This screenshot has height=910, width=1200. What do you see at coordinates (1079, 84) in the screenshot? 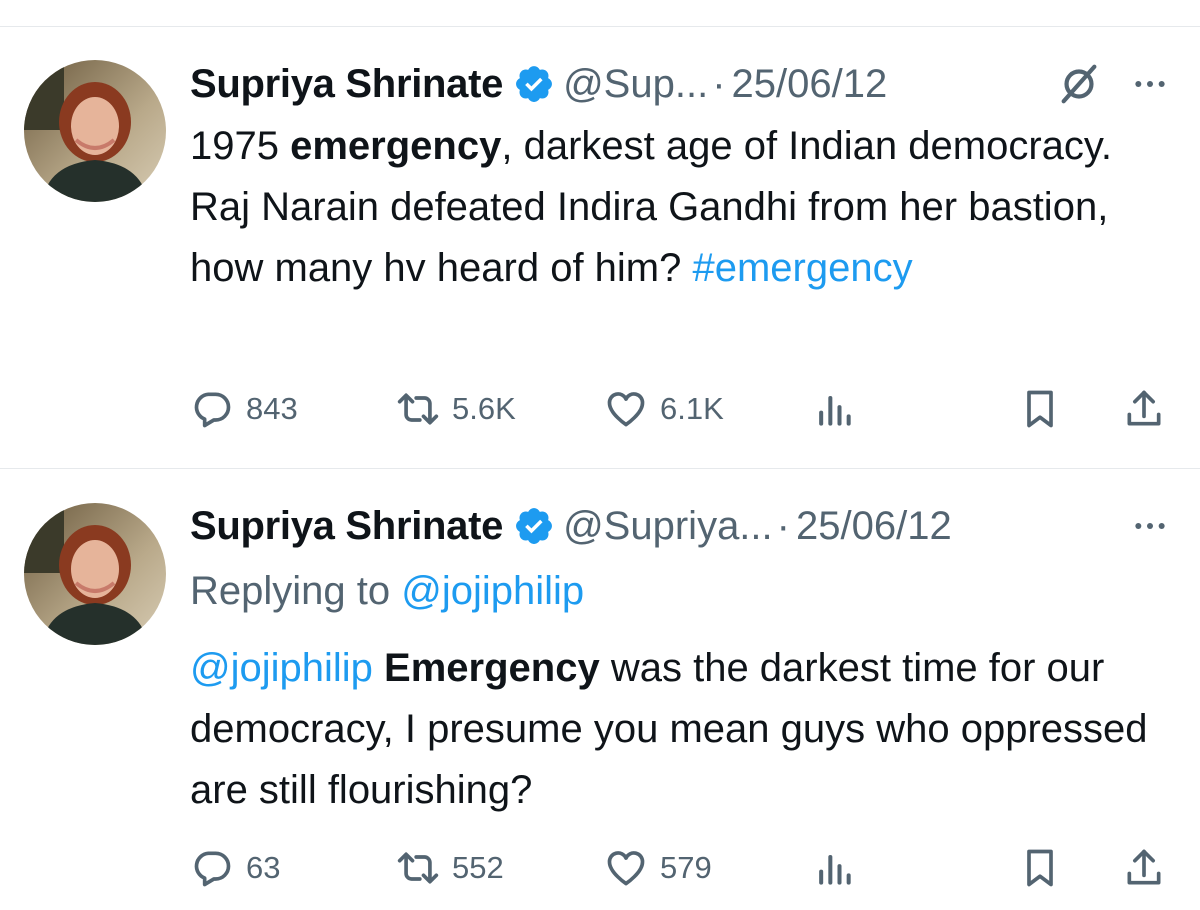
I see `grok-icon` at bounding box center [1079, 84].